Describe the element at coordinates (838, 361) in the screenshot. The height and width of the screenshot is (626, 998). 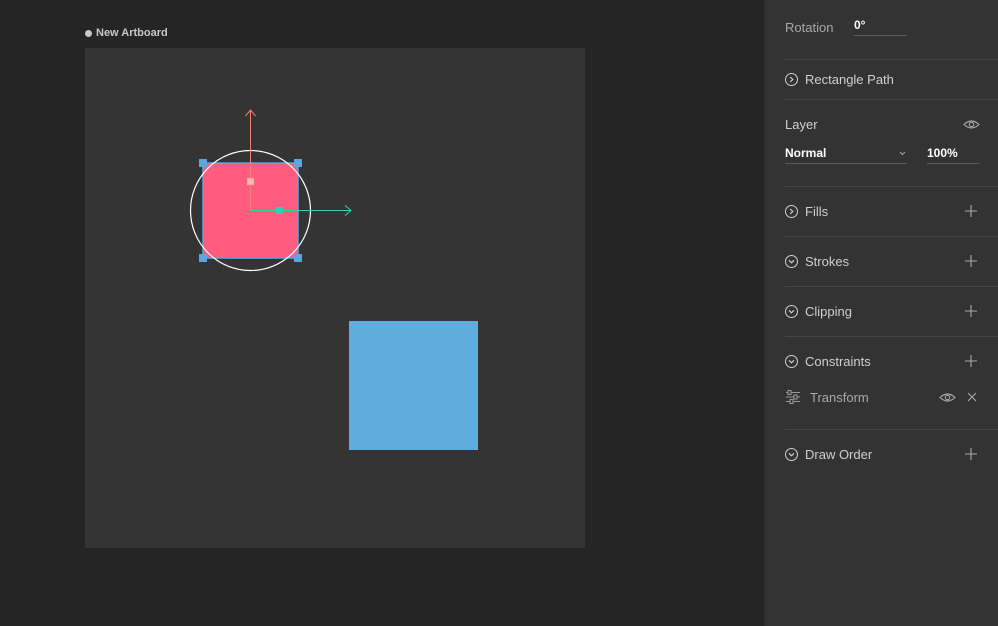
I see `constraints-label: Constraints` at that location.